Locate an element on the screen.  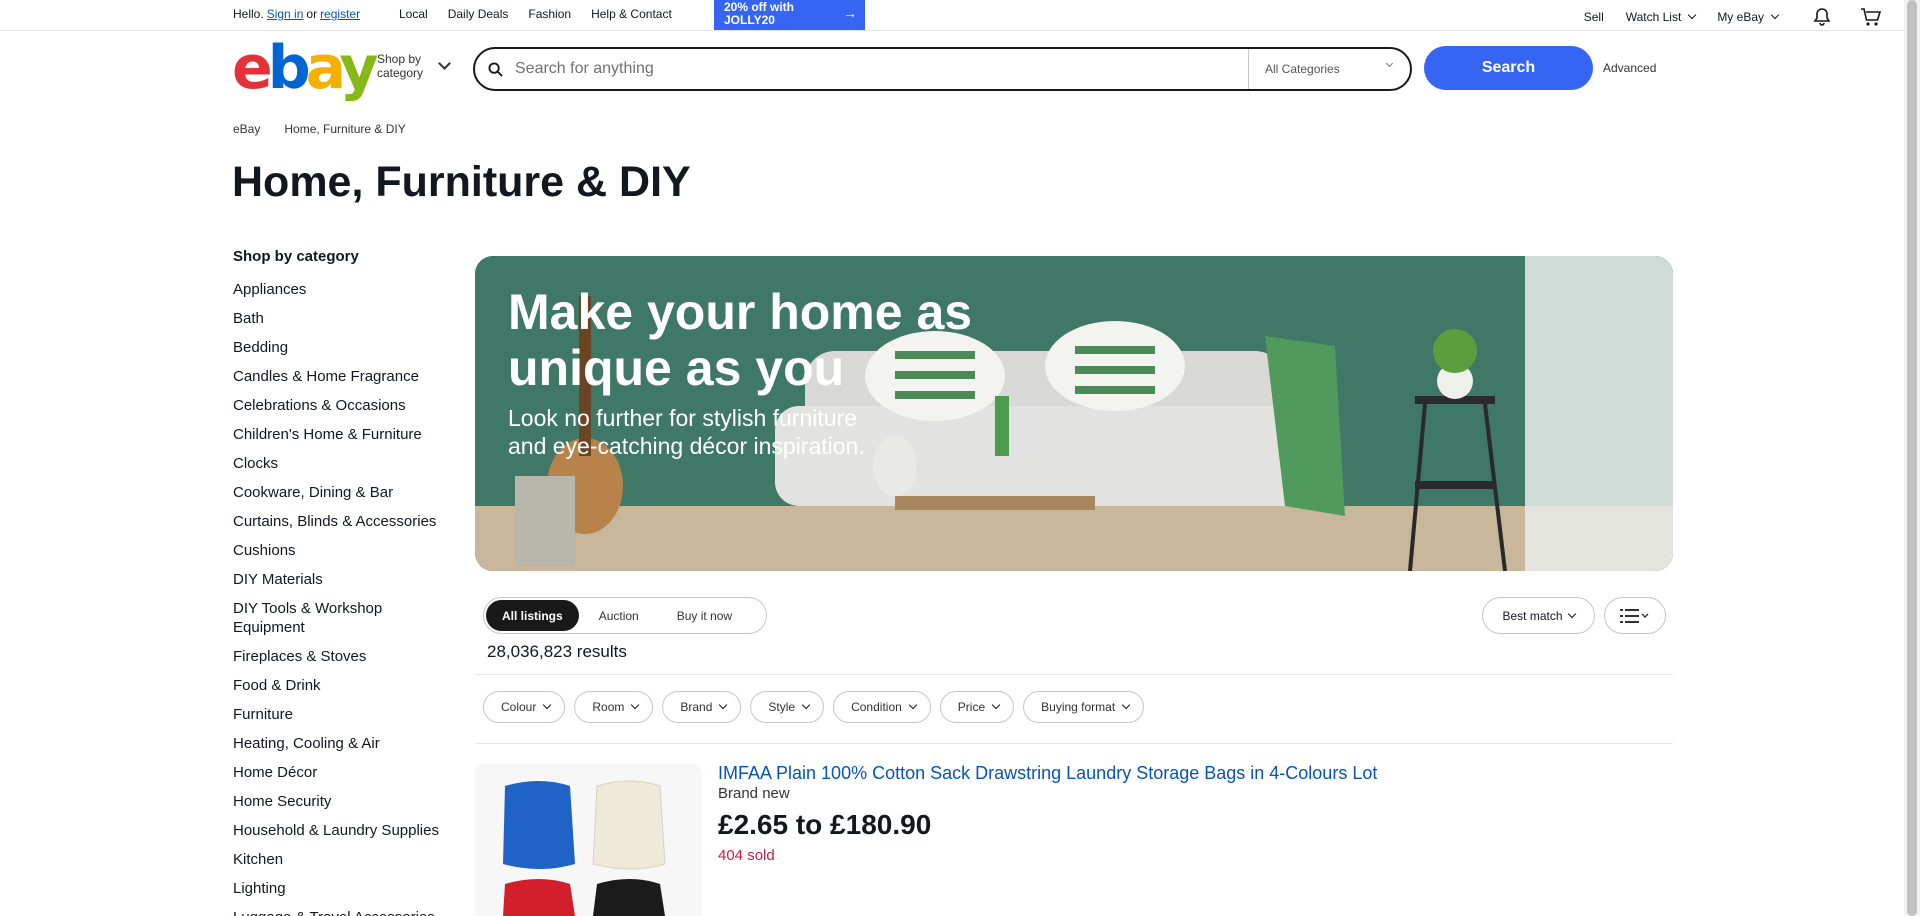
cart-icon is located at coordinates (1871, 17).